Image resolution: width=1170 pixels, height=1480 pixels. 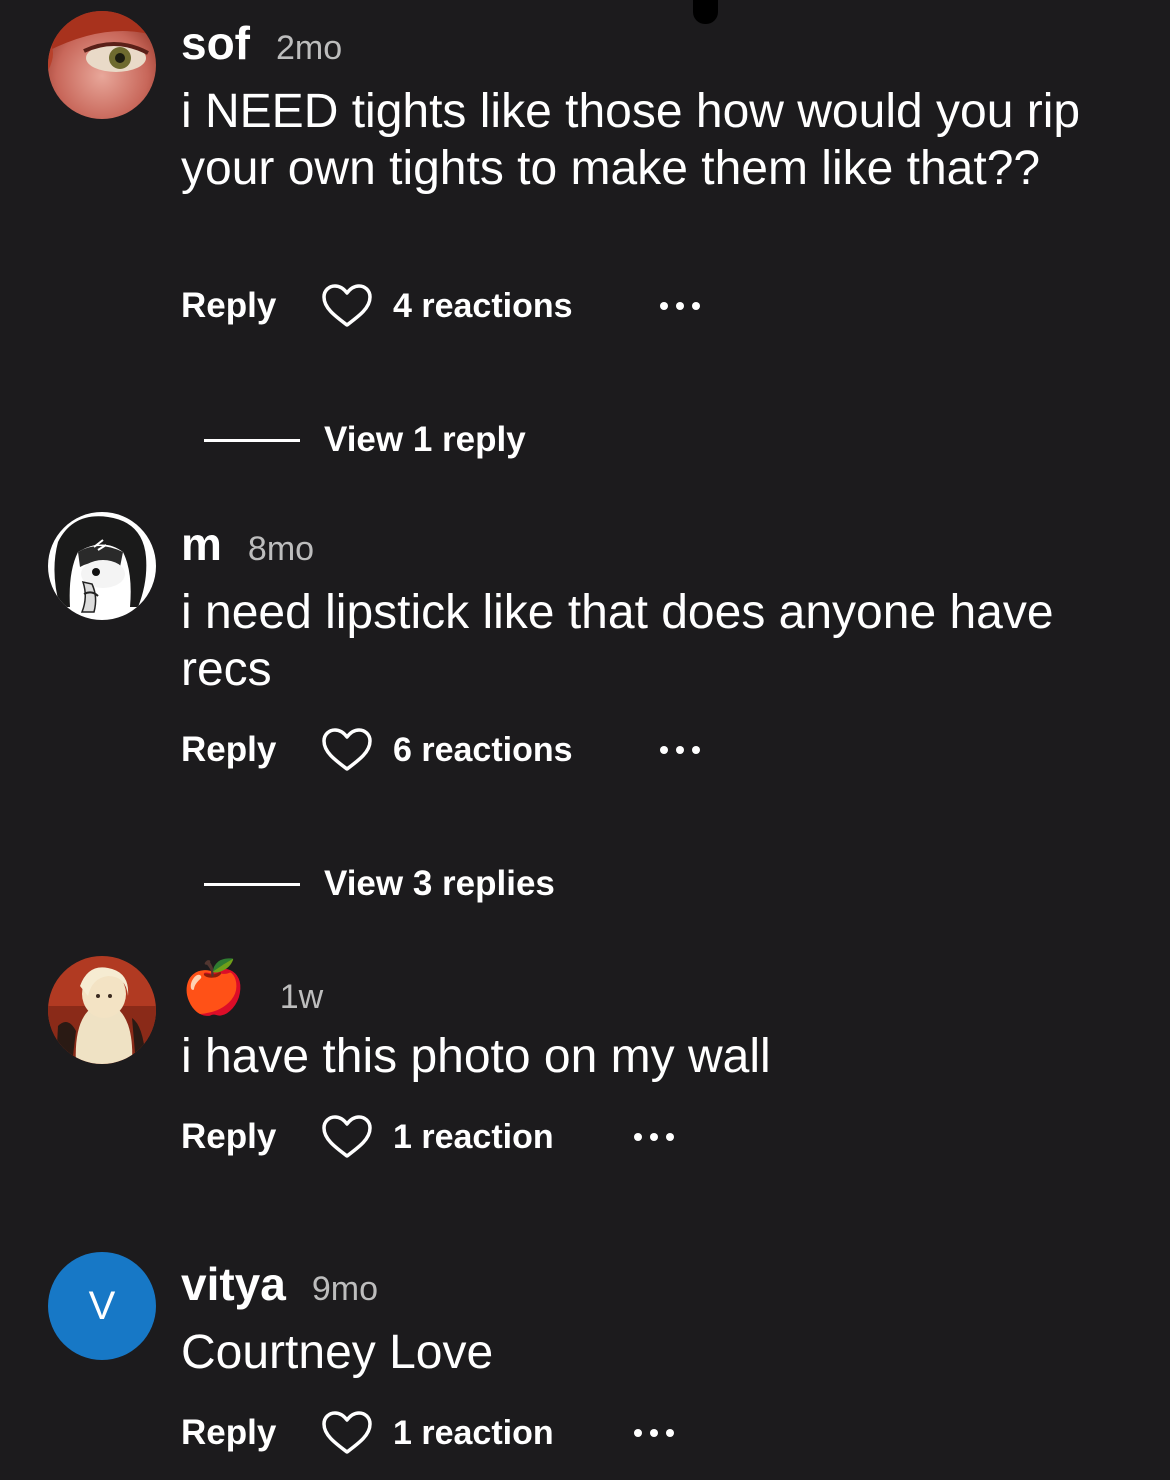 I want to click on view-replies-button: View 3 replies, so click(x=379, y=884).